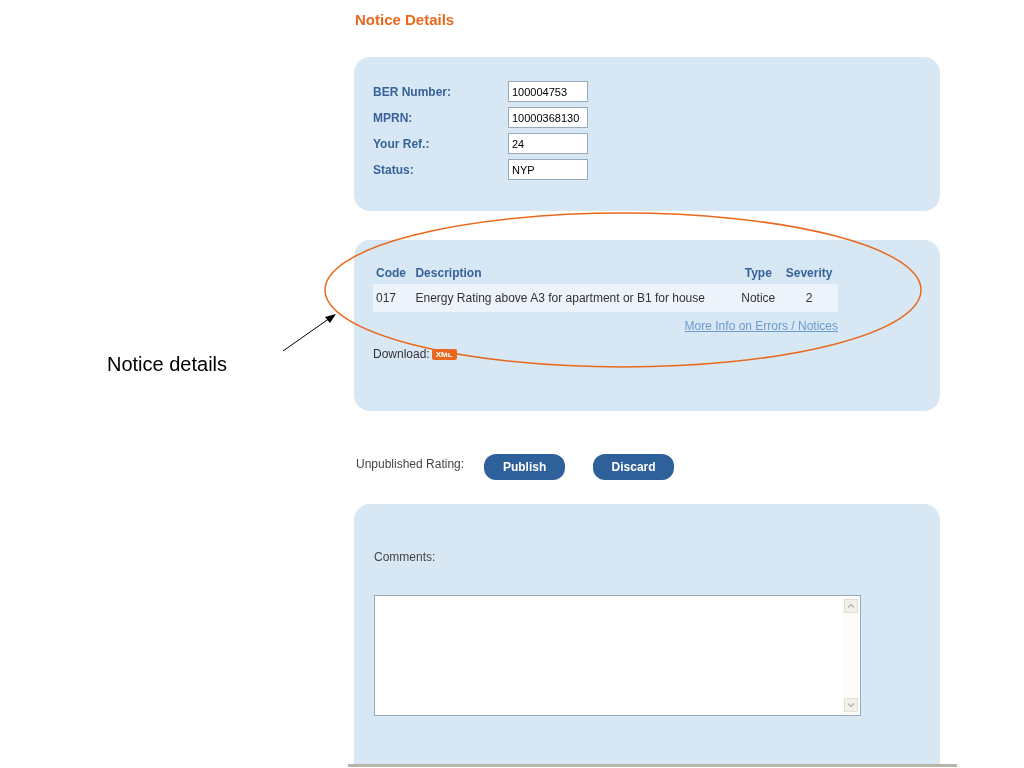 The height and width of the screenshot is (768, 1024). What do you see at coordinates (402, 143) in the screenshot?
I see `field-label: Your Ref.:` at bounding box center [402, 143].